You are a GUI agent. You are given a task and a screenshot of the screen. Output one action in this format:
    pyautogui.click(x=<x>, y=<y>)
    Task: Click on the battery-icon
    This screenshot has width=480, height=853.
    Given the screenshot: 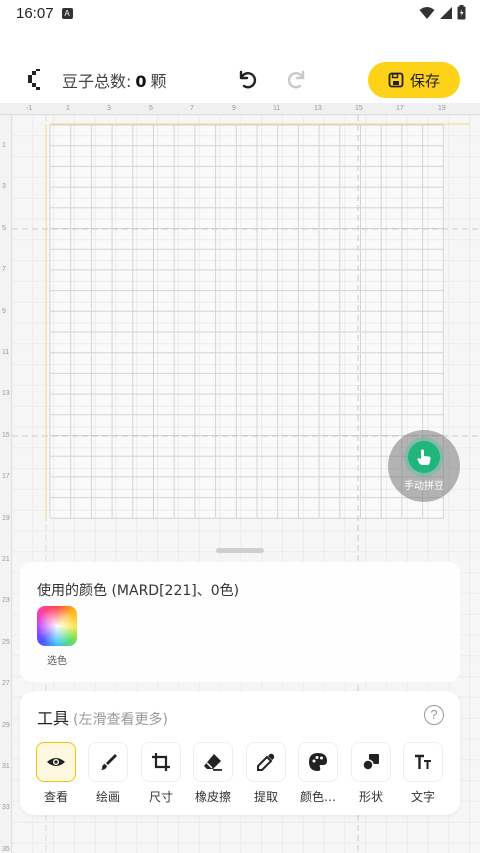 What is the action you would take?
    pyautogui.click(x=461, y=12)
    